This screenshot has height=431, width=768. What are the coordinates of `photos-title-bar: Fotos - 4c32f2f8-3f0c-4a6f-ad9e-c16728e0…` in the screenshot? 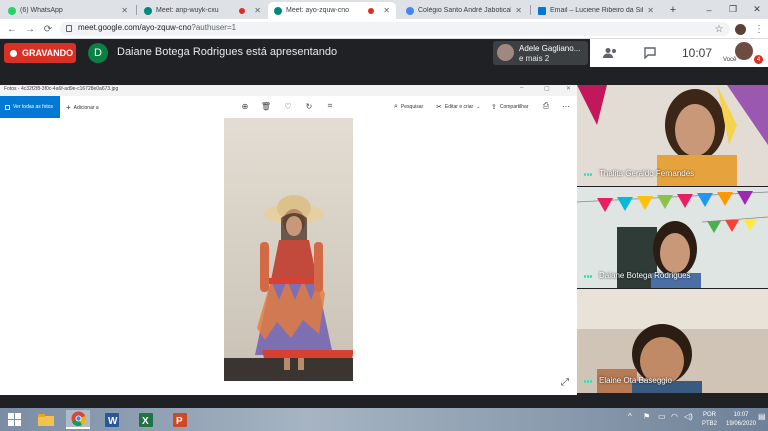 It's located at (288, 90).